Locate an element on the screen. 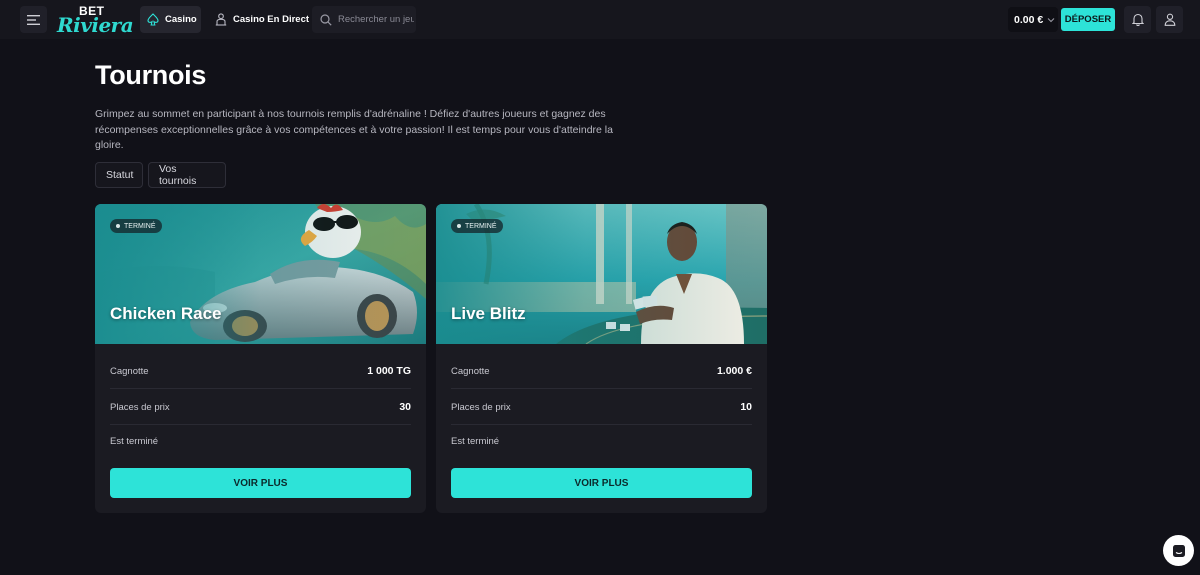 Image resolution: width=1200 pixels, height=575 pixels. menu-button is located at coordinates (33, 19).